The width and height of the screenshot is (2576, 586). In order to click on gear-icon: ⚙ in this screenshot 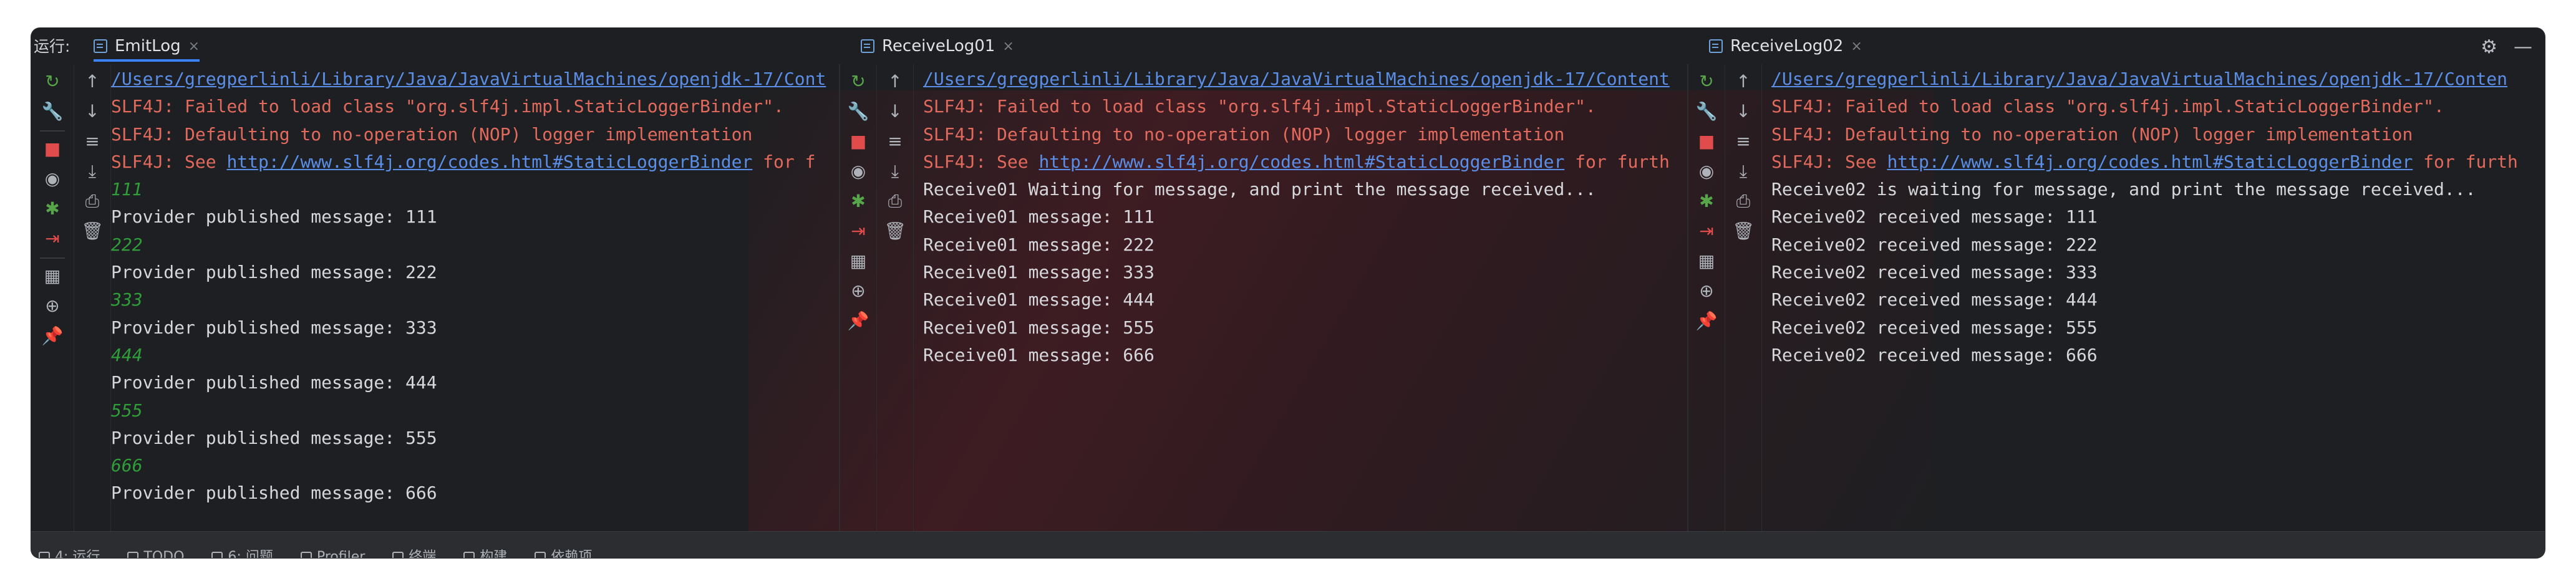, I will do `click(2489, 47)`.